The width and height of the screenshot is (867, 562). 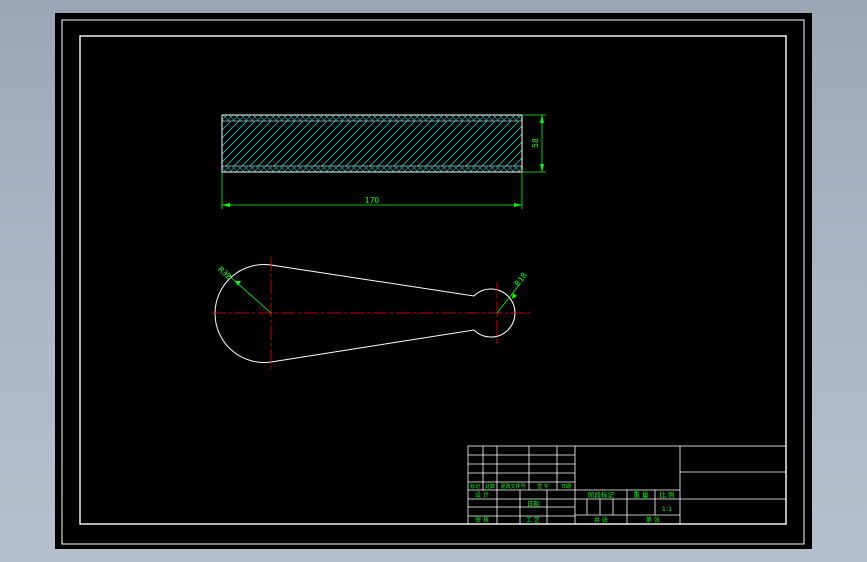 I want to click on thickness-dimension-text: 58, so click(x=535, y=143).